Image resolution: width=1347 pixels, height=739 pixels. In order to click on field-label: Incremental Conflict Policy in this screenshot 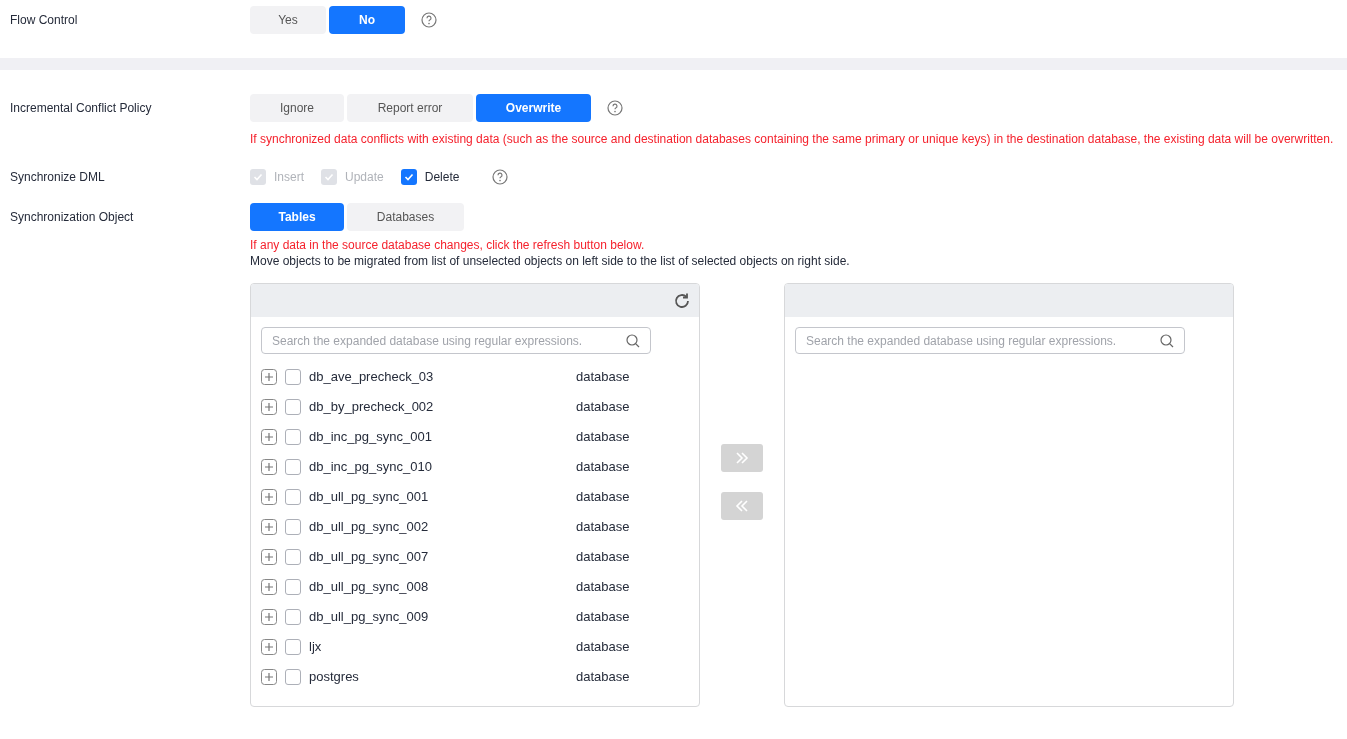, I will do `click(81, 108)`.